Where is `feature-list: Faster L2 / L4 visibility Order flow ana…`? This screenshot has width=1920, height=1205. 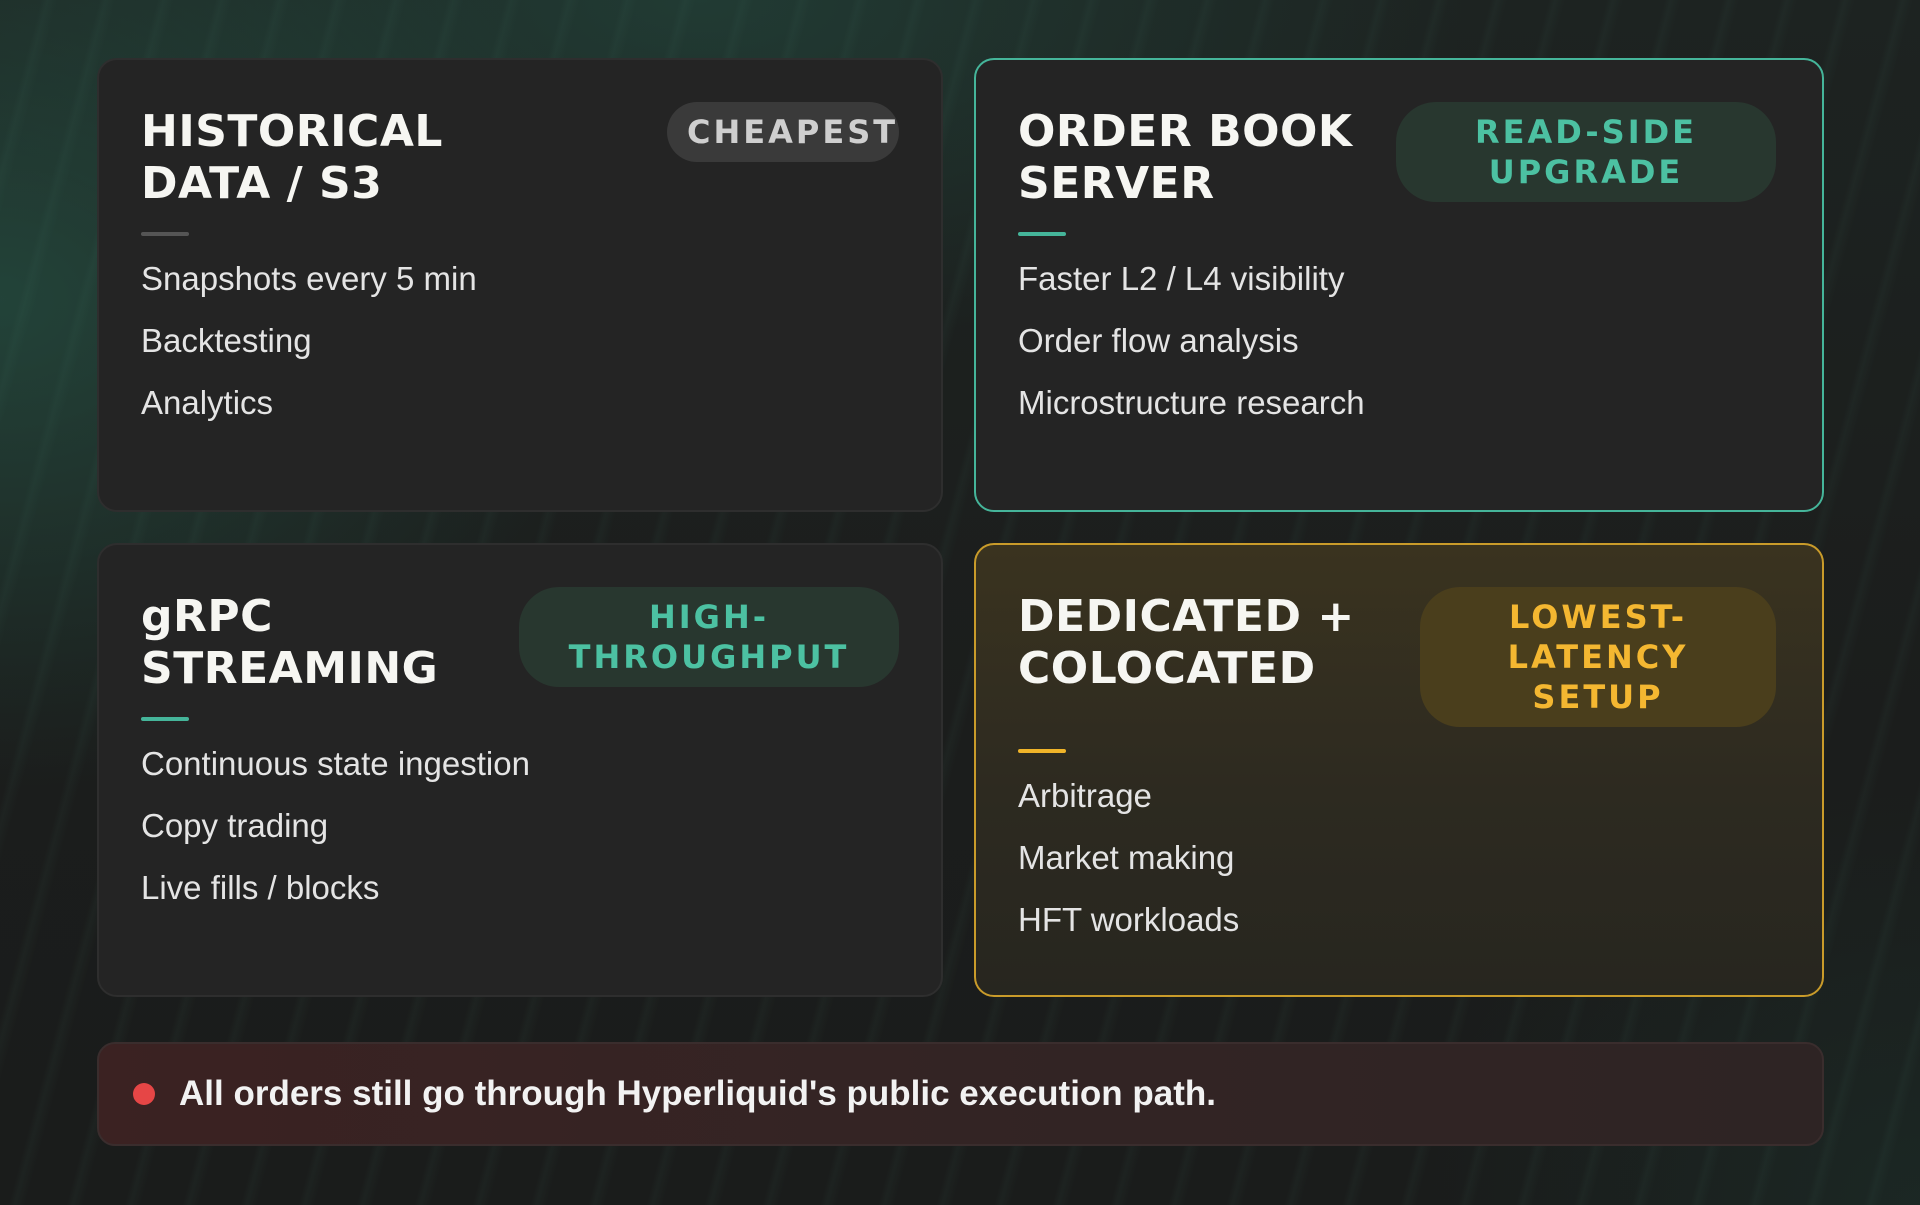
feature-list: Faster L2 / L4 visibility Order flow ana… is located at coordinates (1399, 340).